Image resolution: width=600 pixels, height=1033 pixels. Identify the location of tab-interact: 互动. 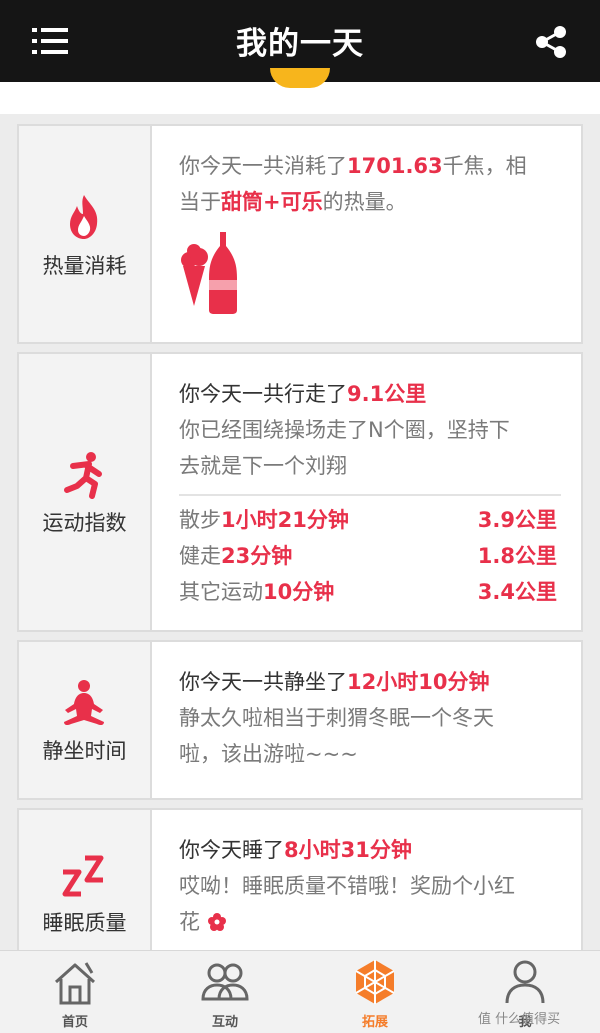
(225, 992).